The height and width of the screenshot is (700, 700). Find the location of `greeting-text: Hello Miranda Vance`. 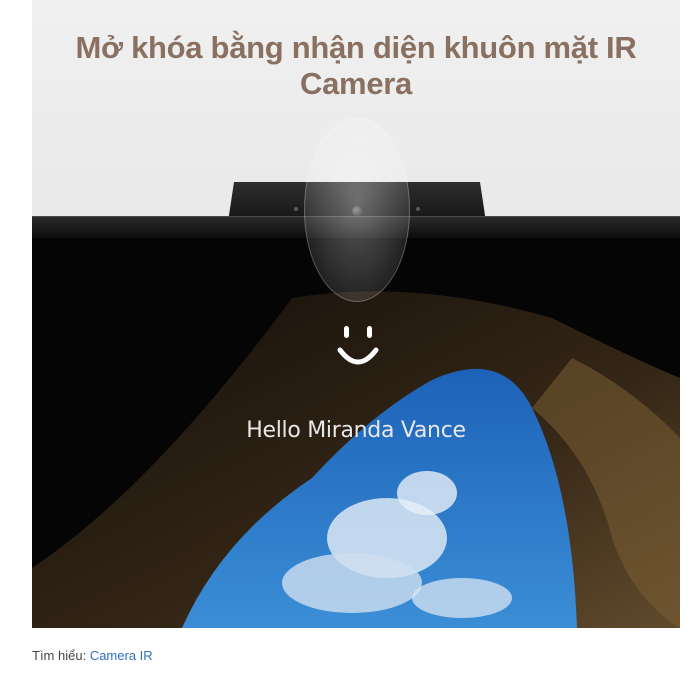

greeting-text: Hello Miranda Vance is located at coordinates (356, 430).